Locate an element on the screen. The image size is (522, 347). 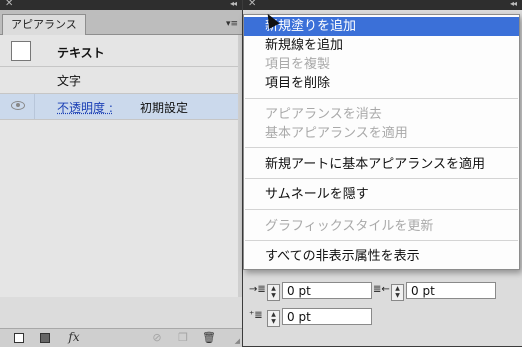
menu-item-reduce-to-basic-appearance: 基本アピアランスを適用 is located at coordinates (381, 133).